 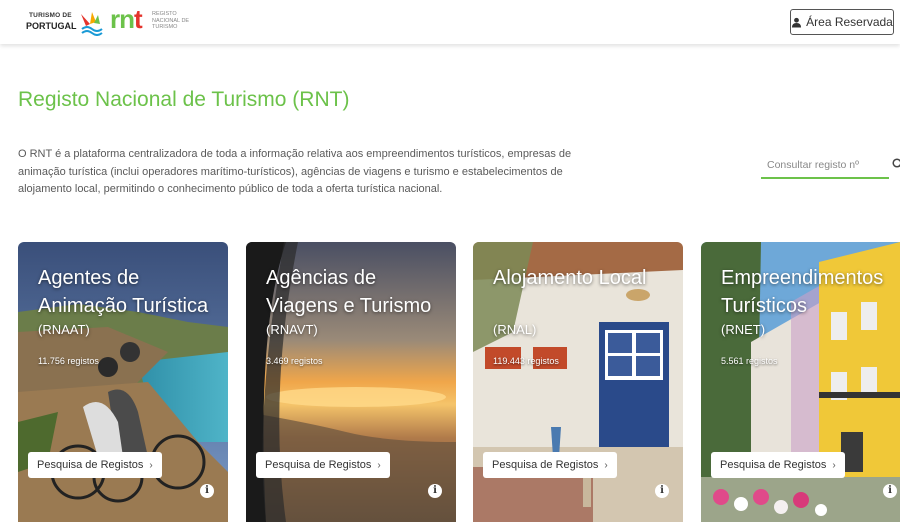 I want to click on card-count: 11.756 registos, so click(x=68, y=361).